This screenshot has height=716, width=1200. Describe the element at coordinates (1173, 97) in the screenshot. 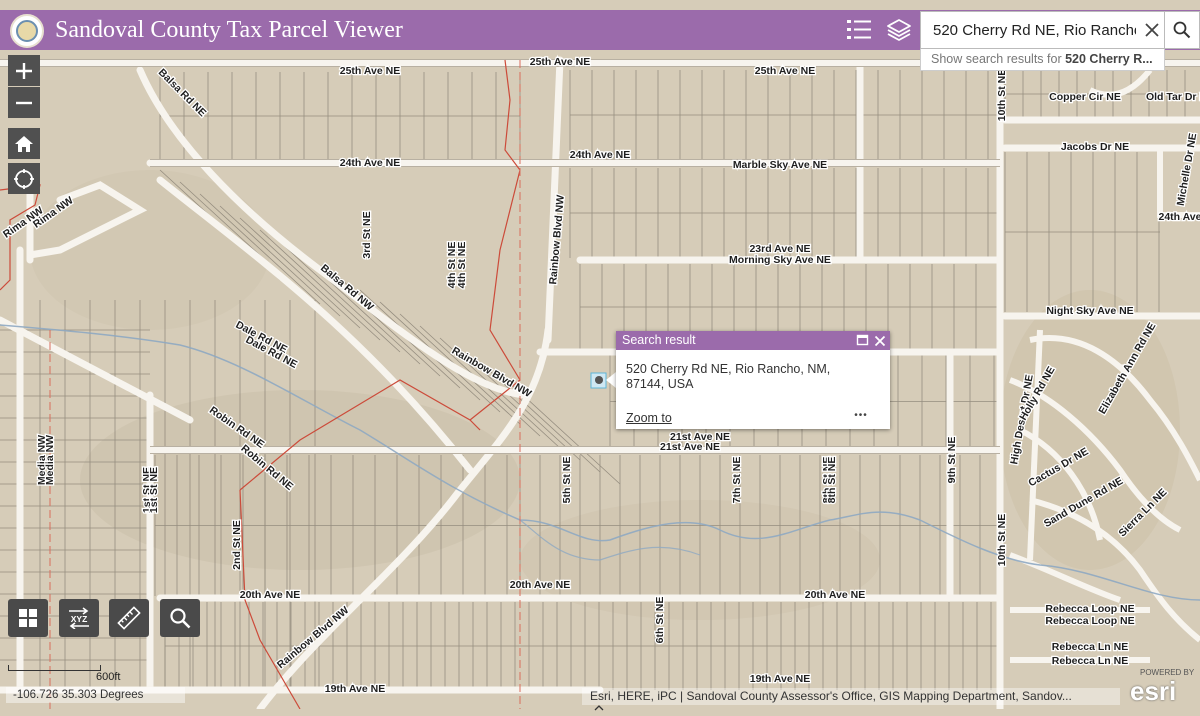

I see `street-label: Old Tar Dr NE` at that location.